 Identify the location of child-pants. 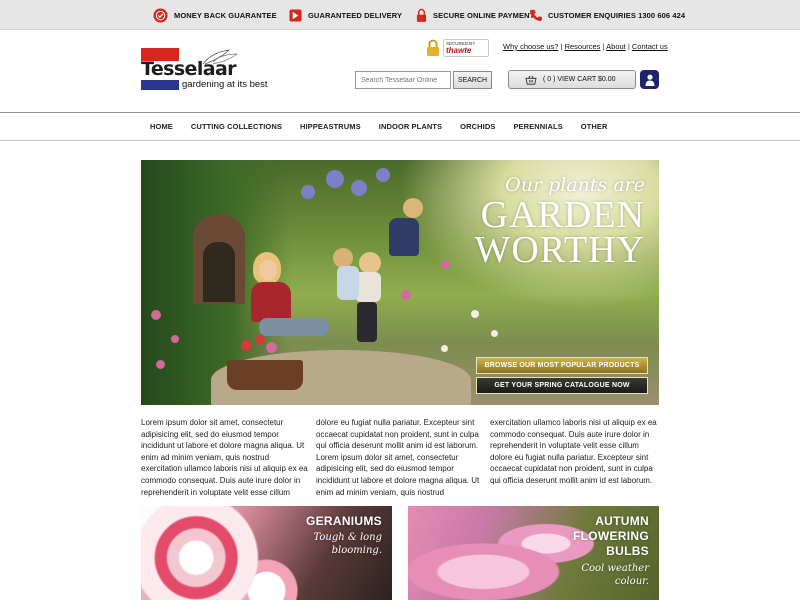
(367, 322).